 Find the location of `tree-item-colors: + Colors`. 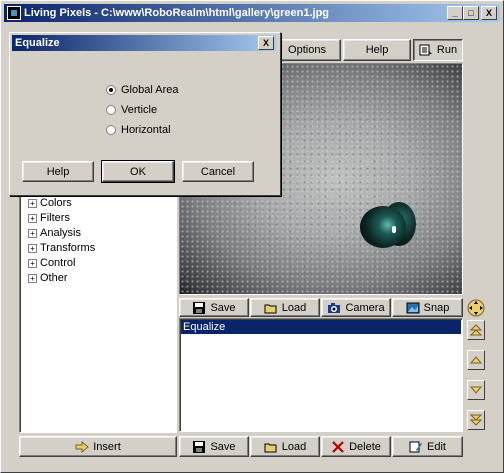

tree-item-colors: + Colors is located at coordinates (50, 203).